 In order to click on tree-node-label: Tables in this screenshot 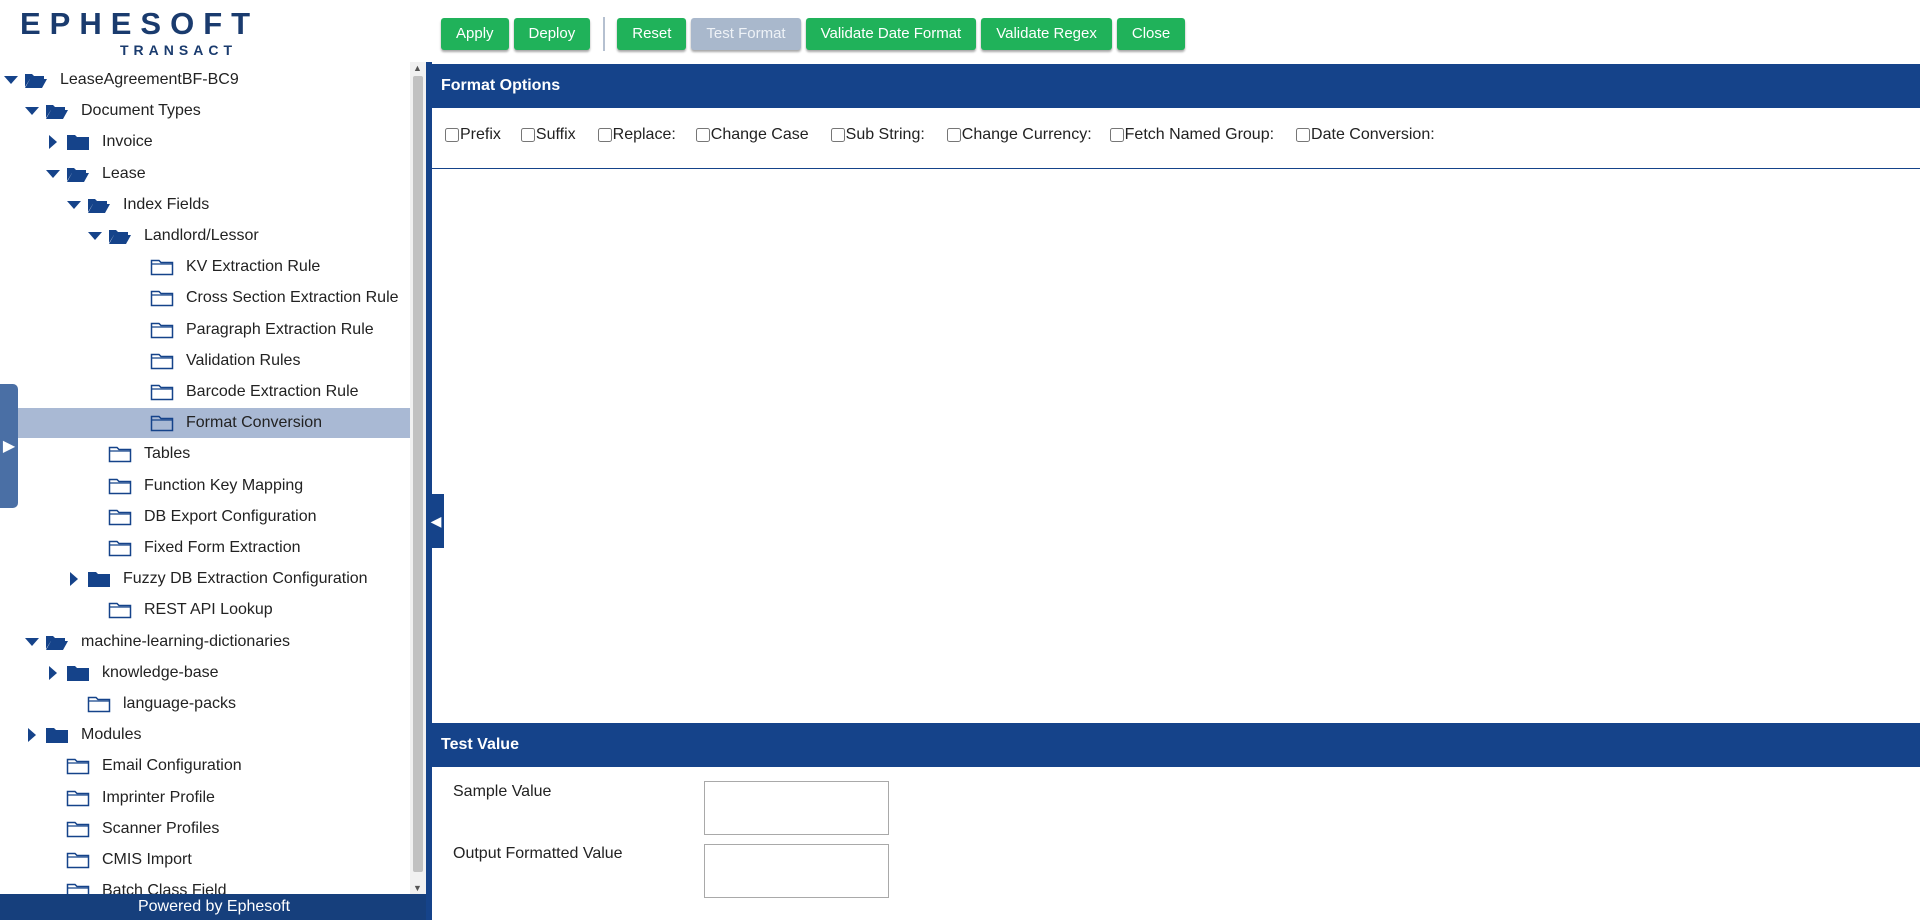, I will do `click(167, 454)`.